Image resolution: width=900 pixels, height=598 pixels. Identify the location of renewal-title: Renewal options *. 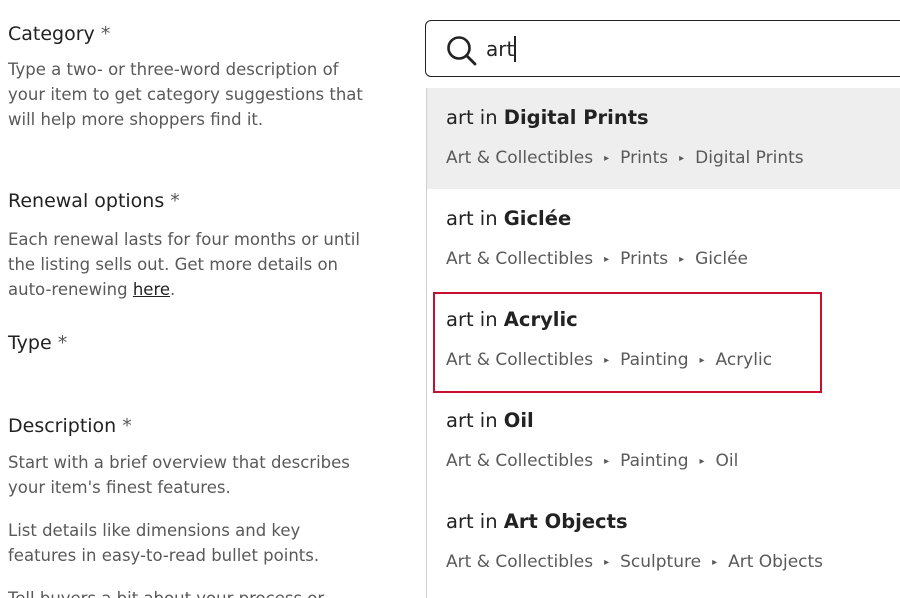
(94, 201).